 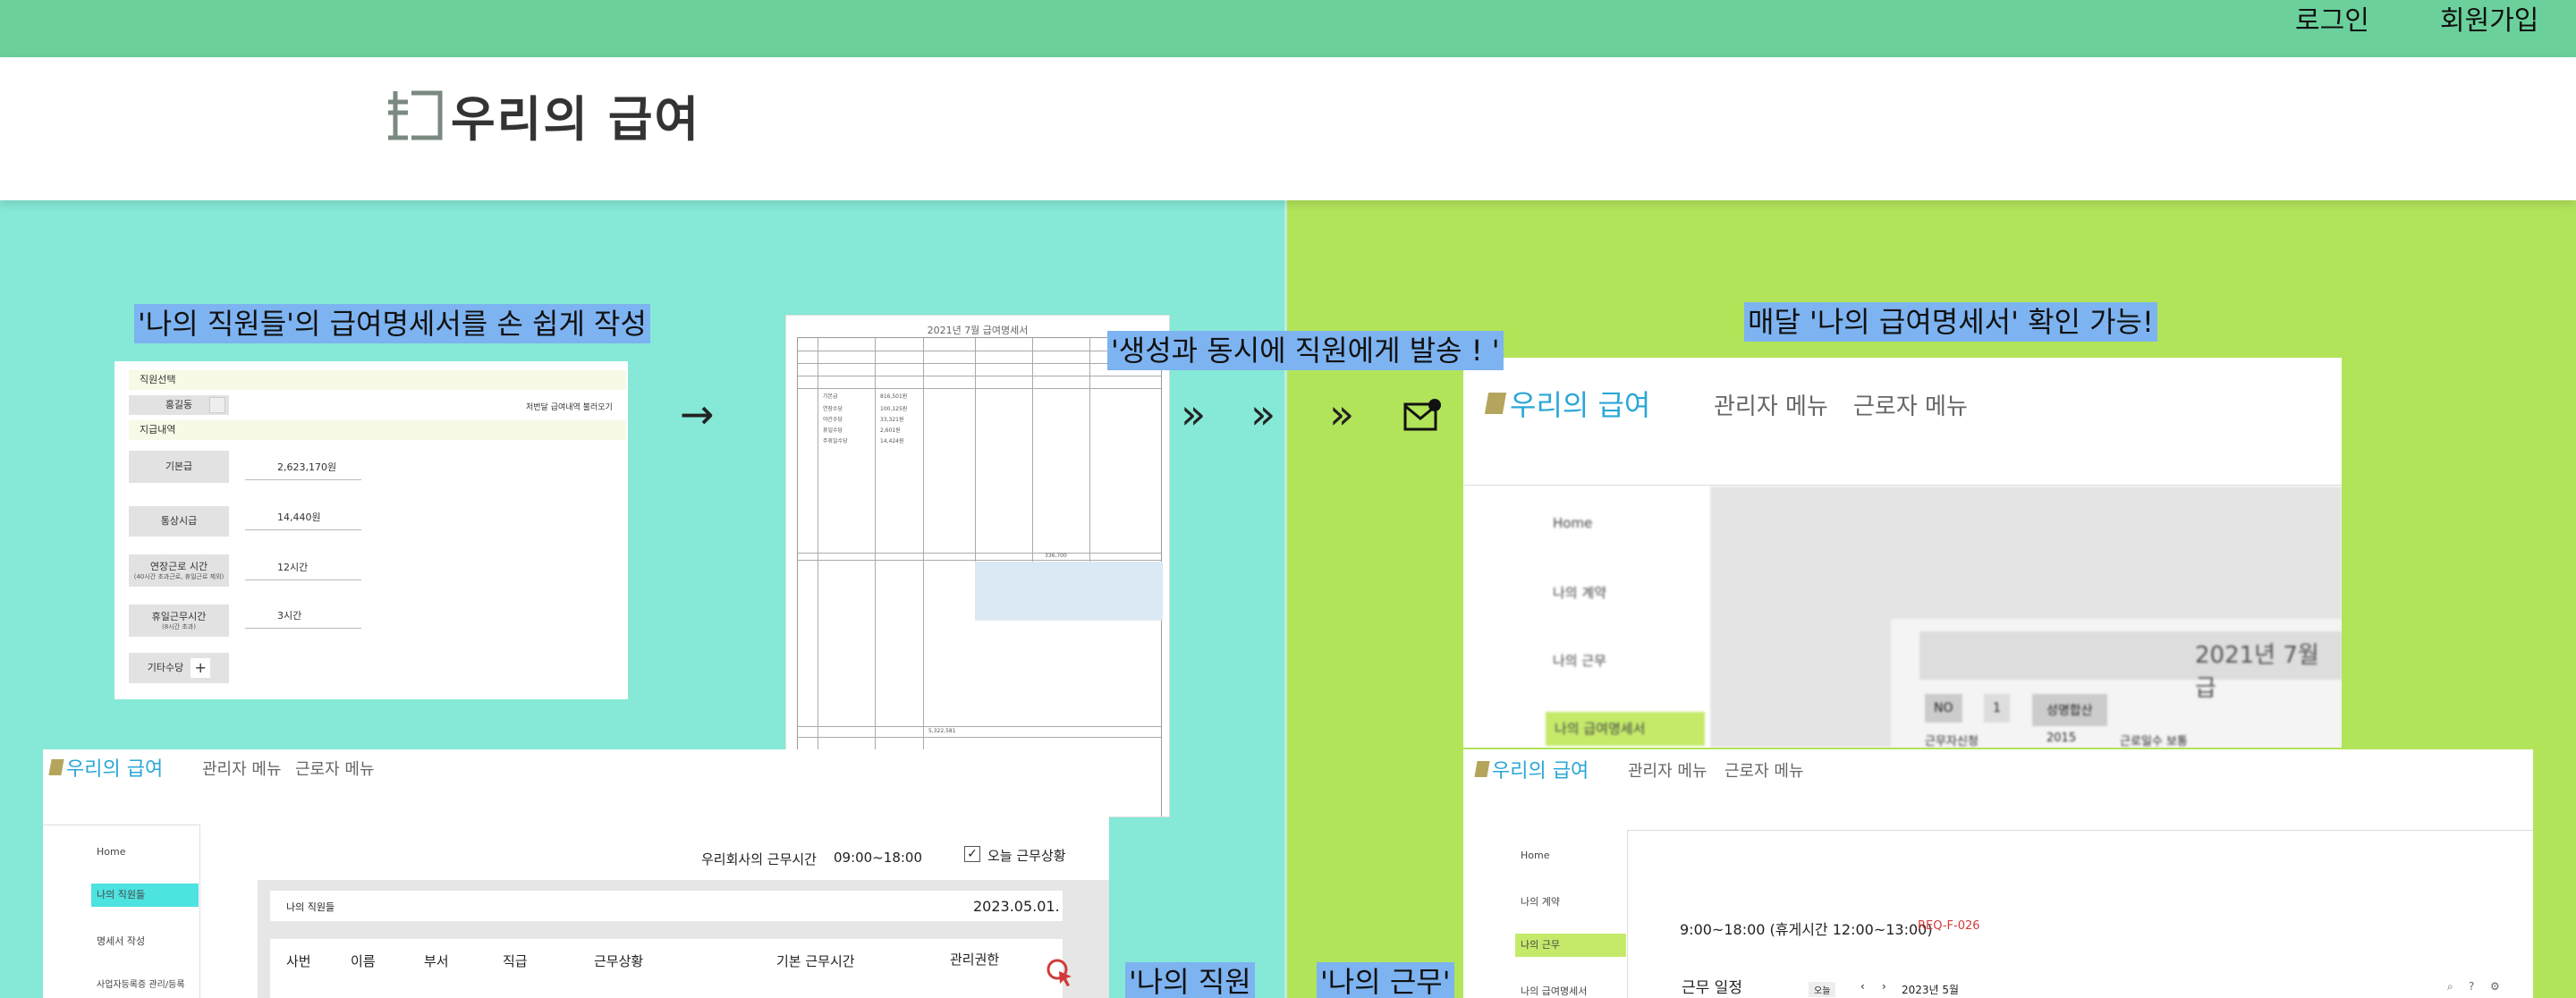 I want to click on preview-cell: 성명합산, so click(x=2069, y=710).